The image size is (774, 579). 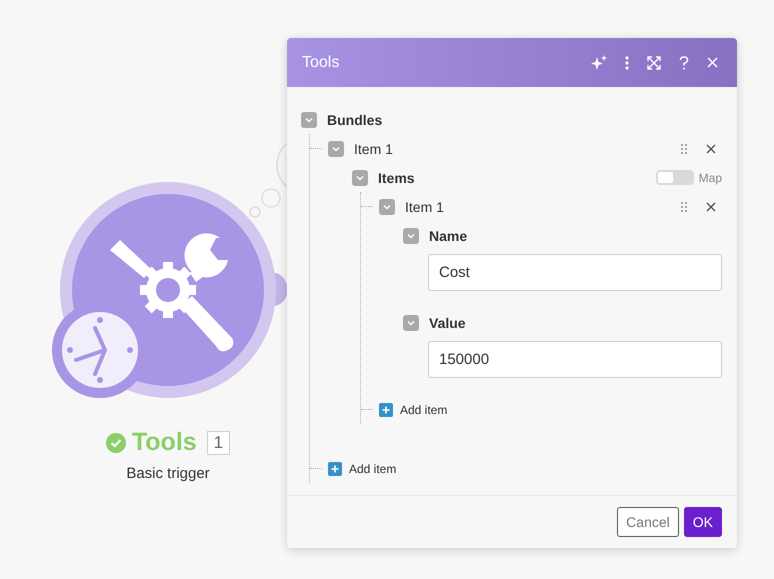 What do you see at coordinates (164, 442) in the screenshot?
I see `module-name: Tools` at bounding box center [164, 442].